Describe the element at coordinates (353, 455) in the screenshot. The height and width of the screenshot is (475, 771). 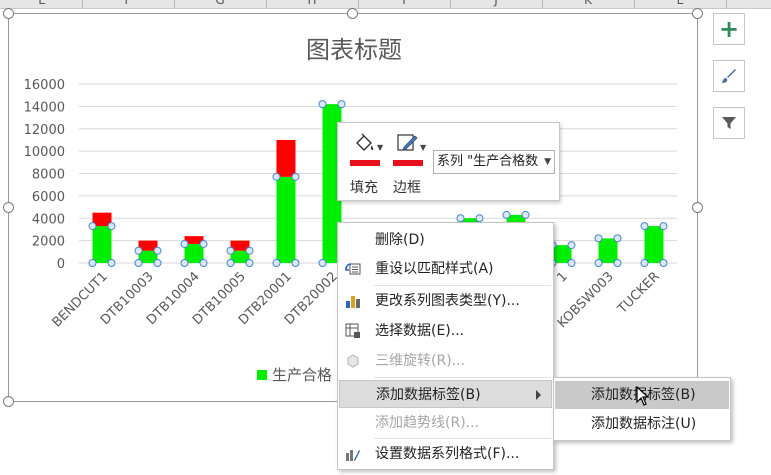
I see `format-series-icon` at that location.